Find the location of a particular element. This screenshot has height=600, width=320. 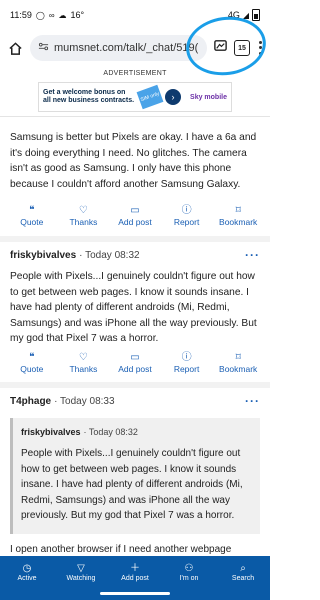

nav-label: Active is located at coordinates (27, 578).